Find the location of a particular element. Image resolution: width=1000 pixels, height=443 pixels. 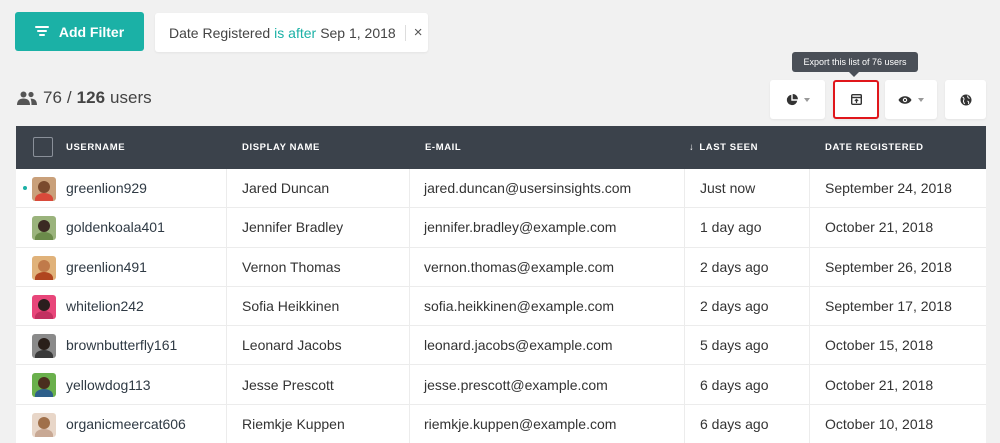

last-seen-cell: 5 days ago is located at coordinates (734, 345).